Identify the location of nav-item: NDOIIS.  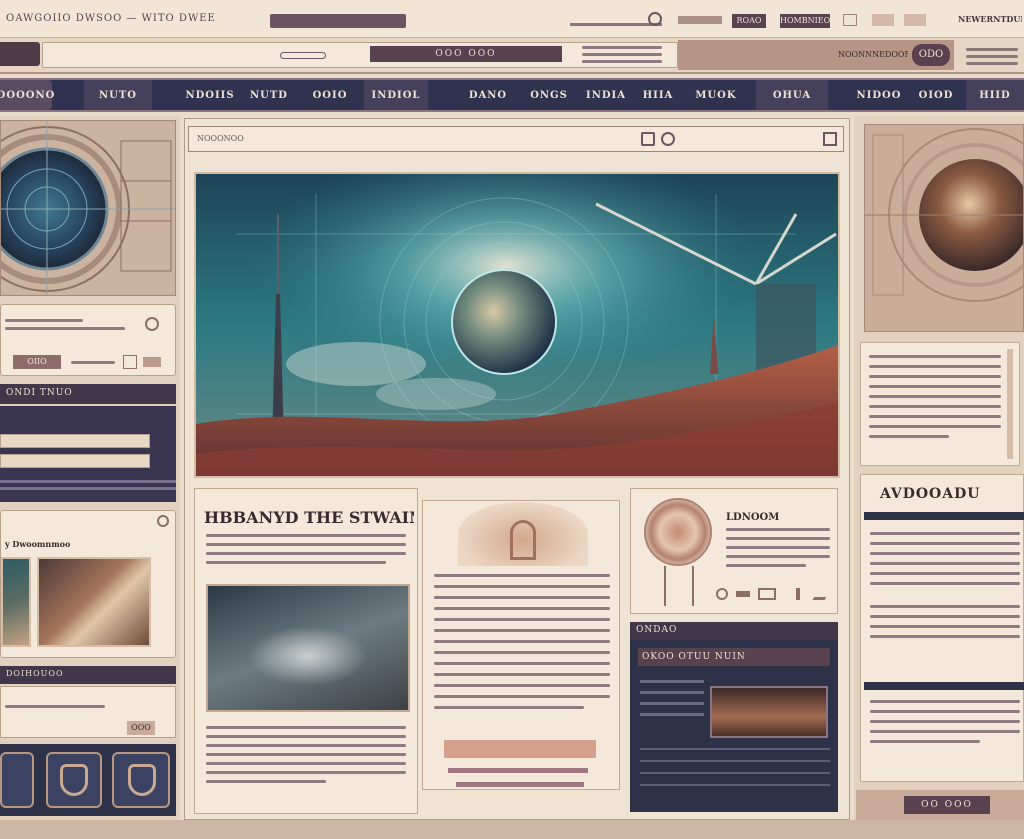
(210, 95).